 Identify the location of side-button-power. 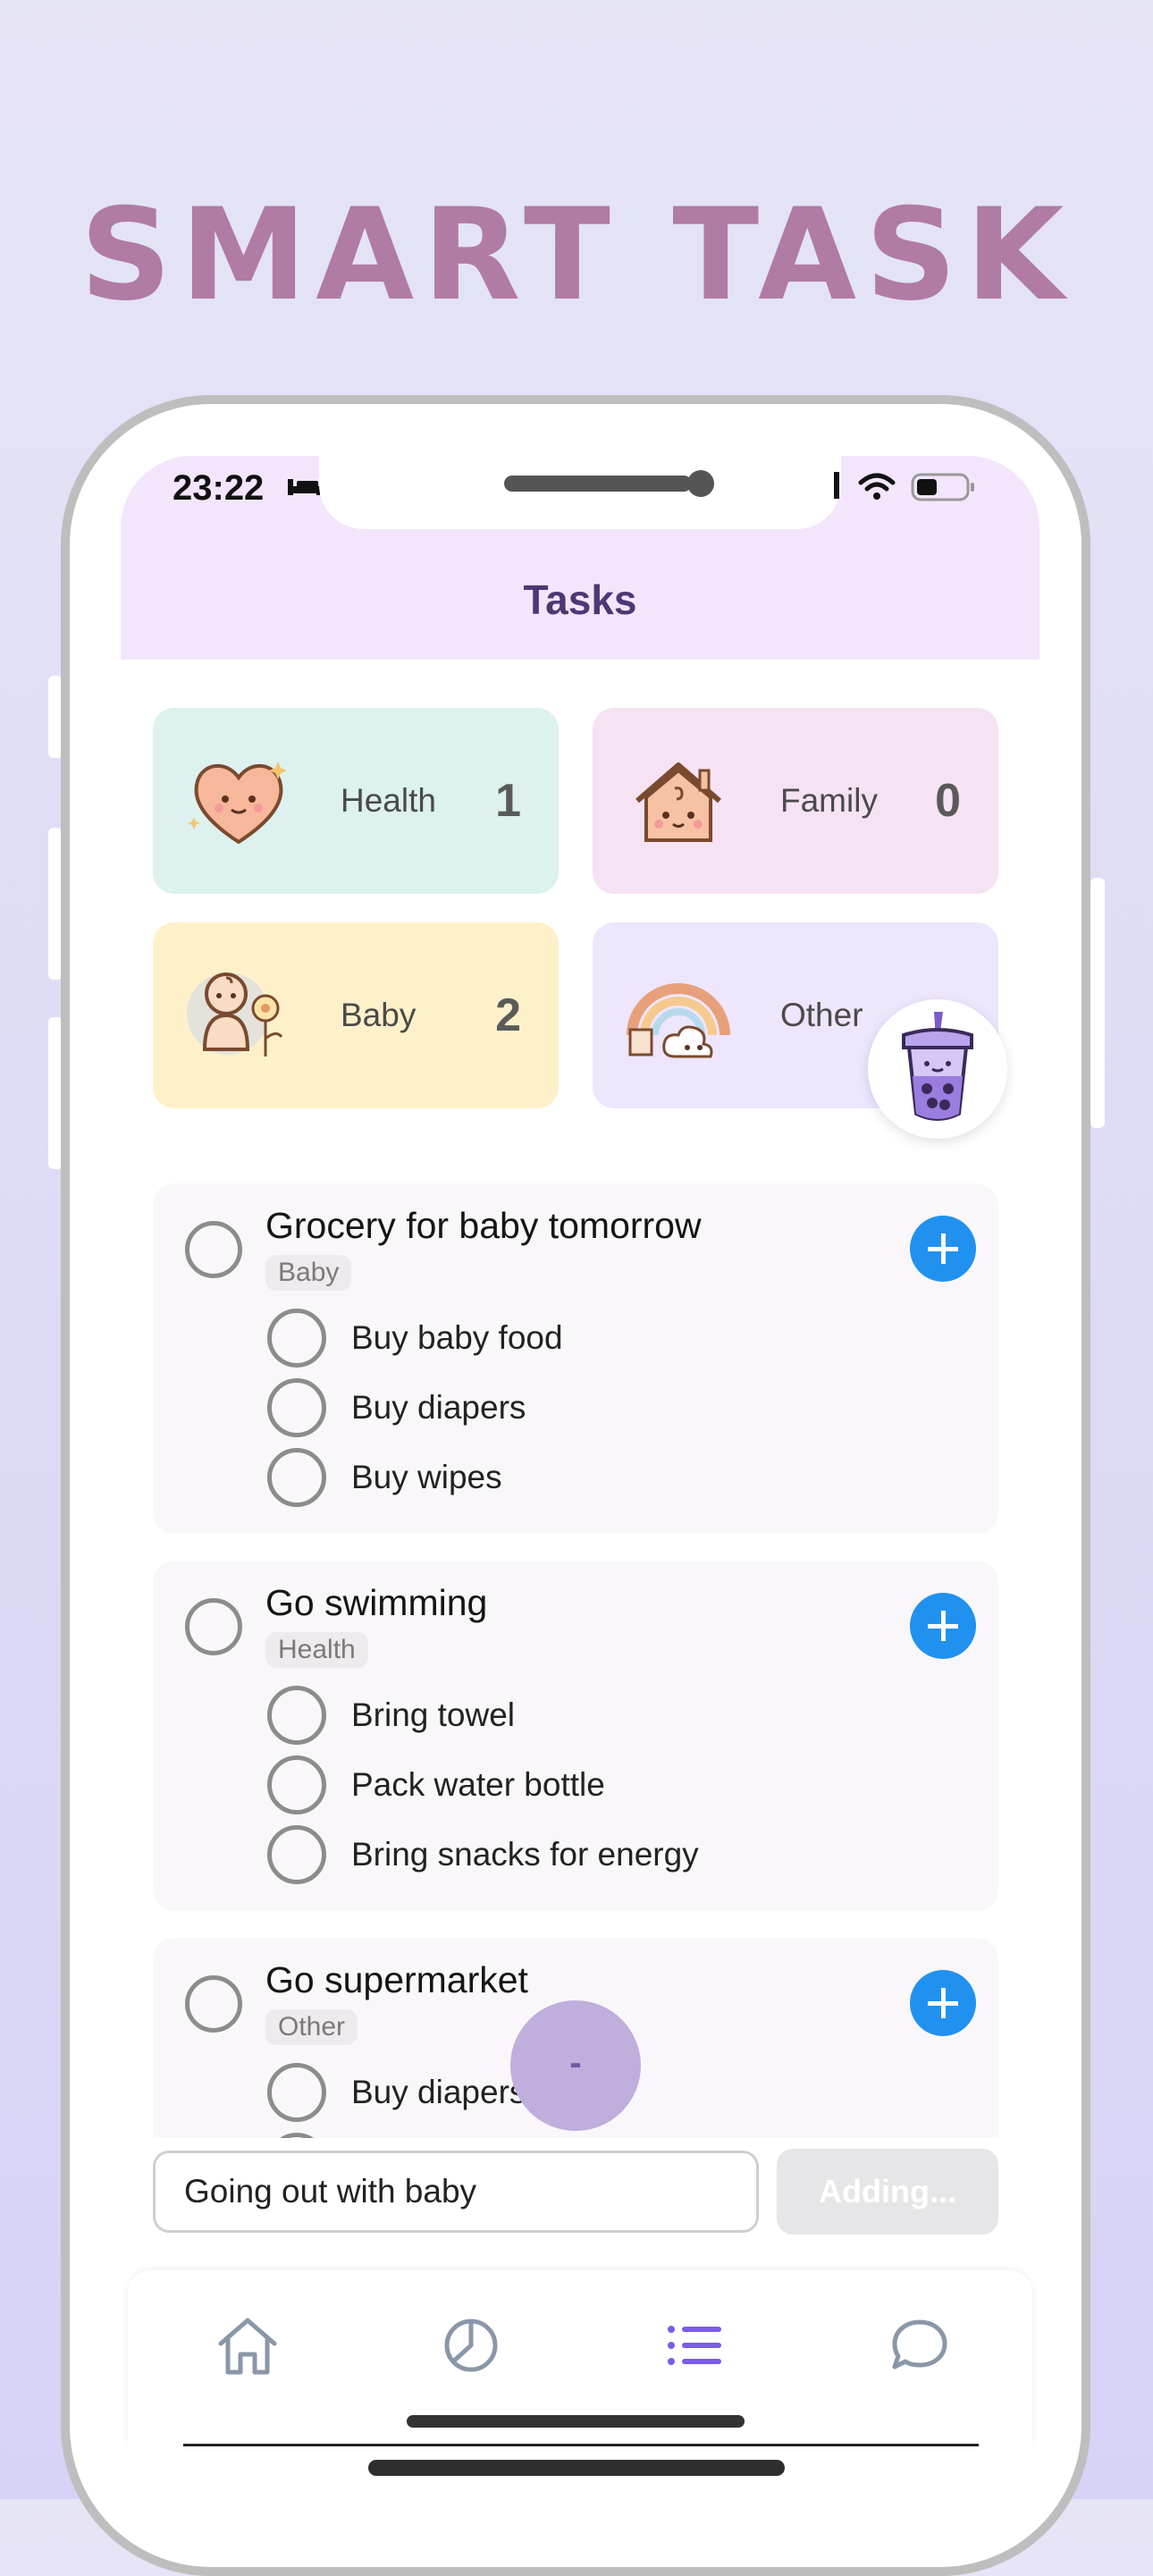
(1097, 1003).